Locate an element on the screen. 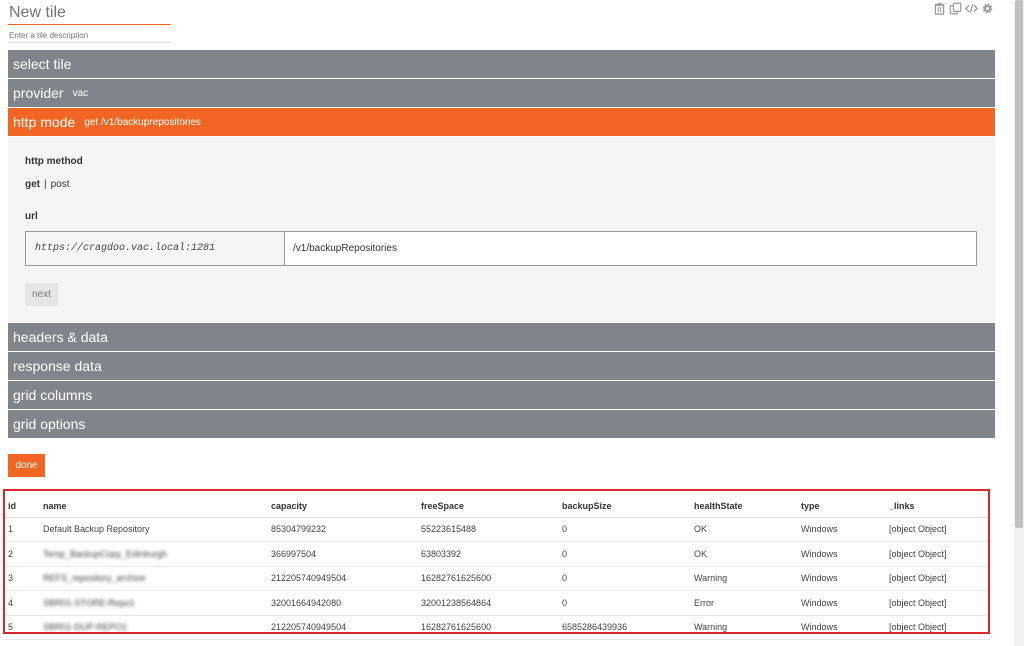 The width and height of the screenshot is (1024, 646). section-http-mode: http mode get /v1/backuprepositories is located at coordinates (501, 122).